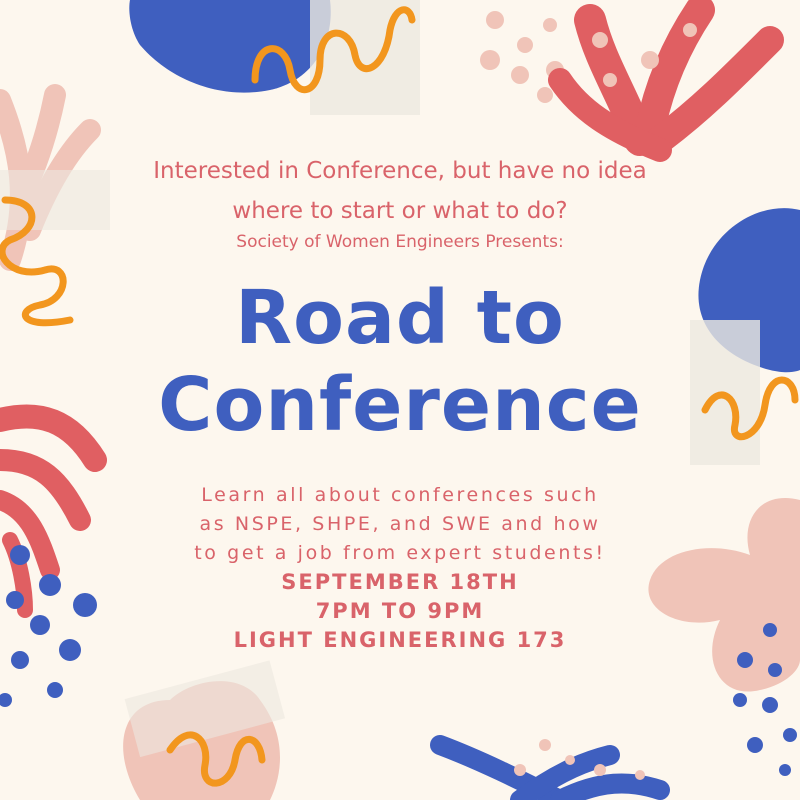 This screenshot has height=800, width=800. Describe the element at coordinates (666, 81) in the screenshot. I see `red-coral-top` at that location.